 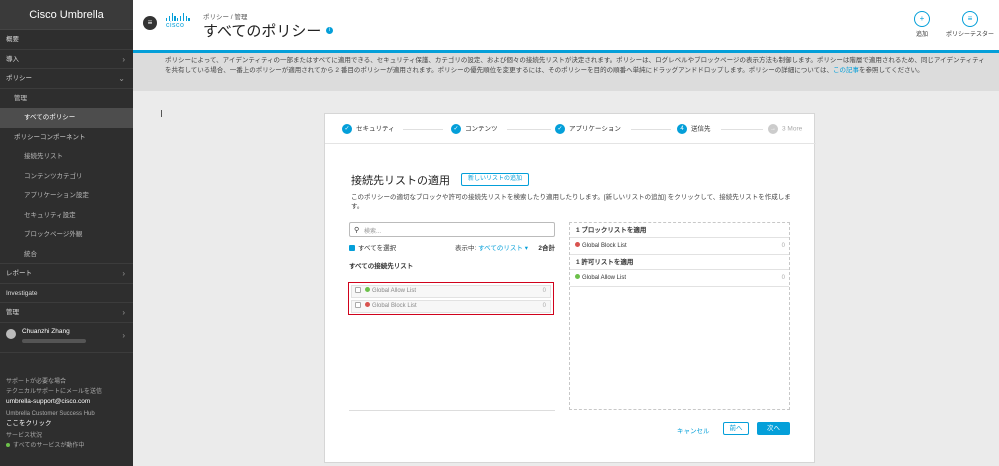 What do you see at coordinates (329, 30) in the screenshot?
I see `info-icon: i` at bounding box center [329, 30].